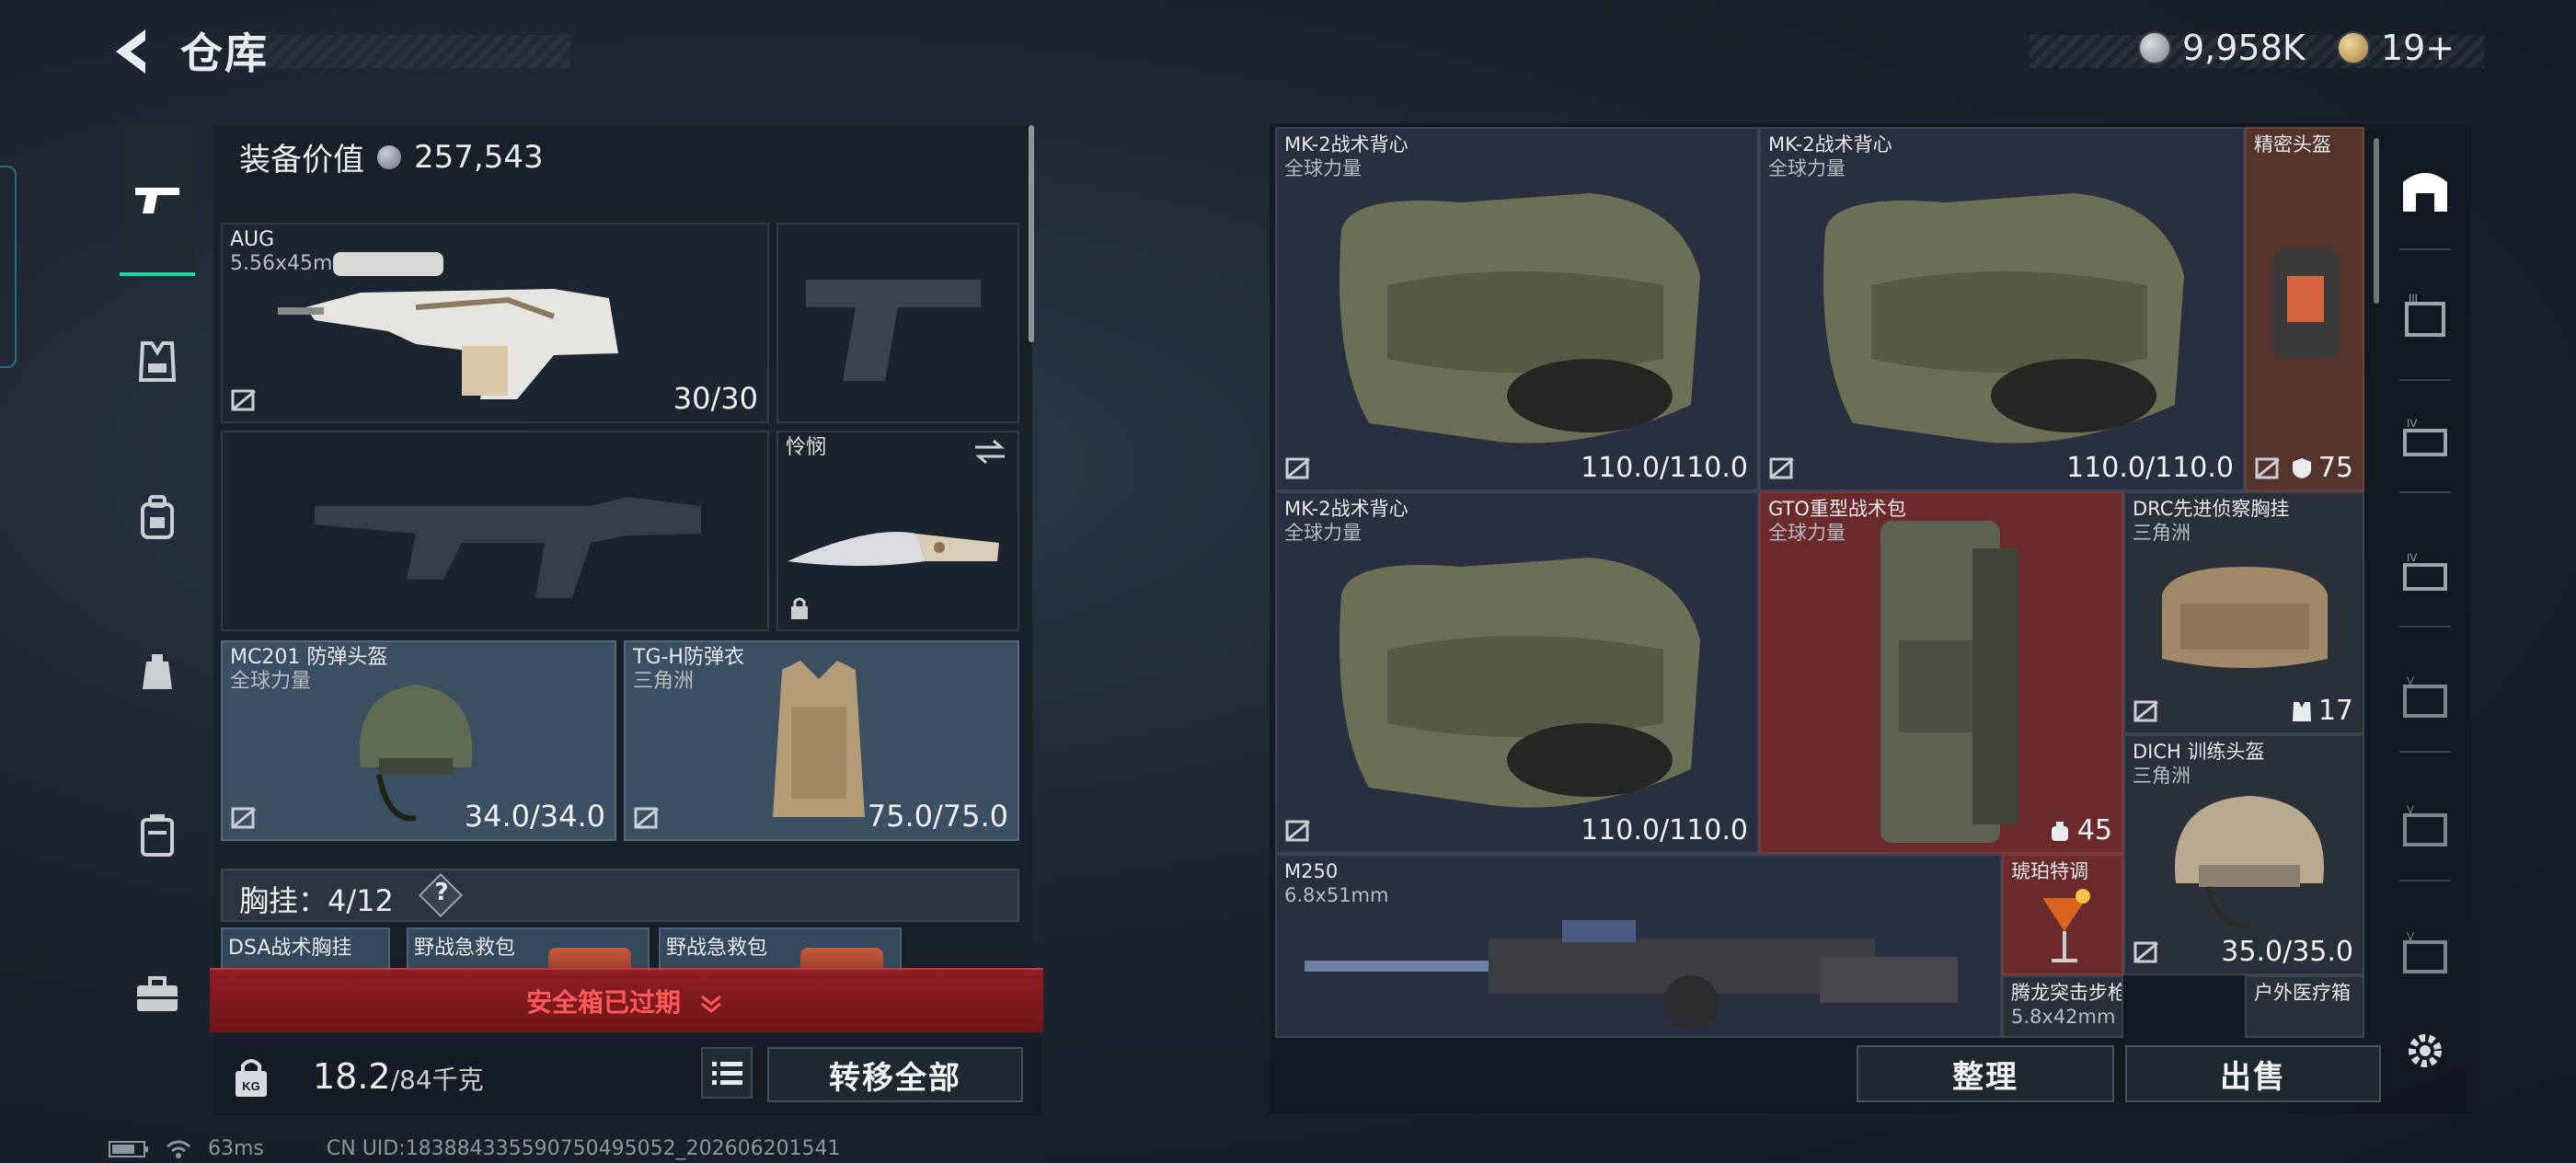 This screenshot has width=2576, height=1163. Describe the element at coordinates (2301, 468) in the screenshot. I see `shield-icon` at that location.